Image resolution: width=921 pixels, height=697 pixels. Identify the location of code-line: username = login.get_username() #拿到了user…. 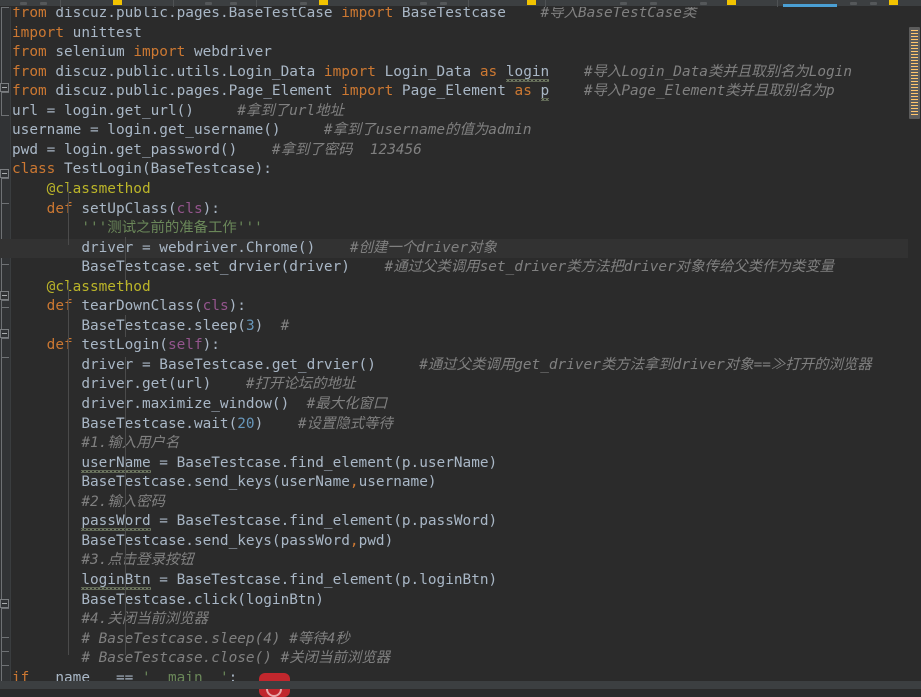
(460, 131).